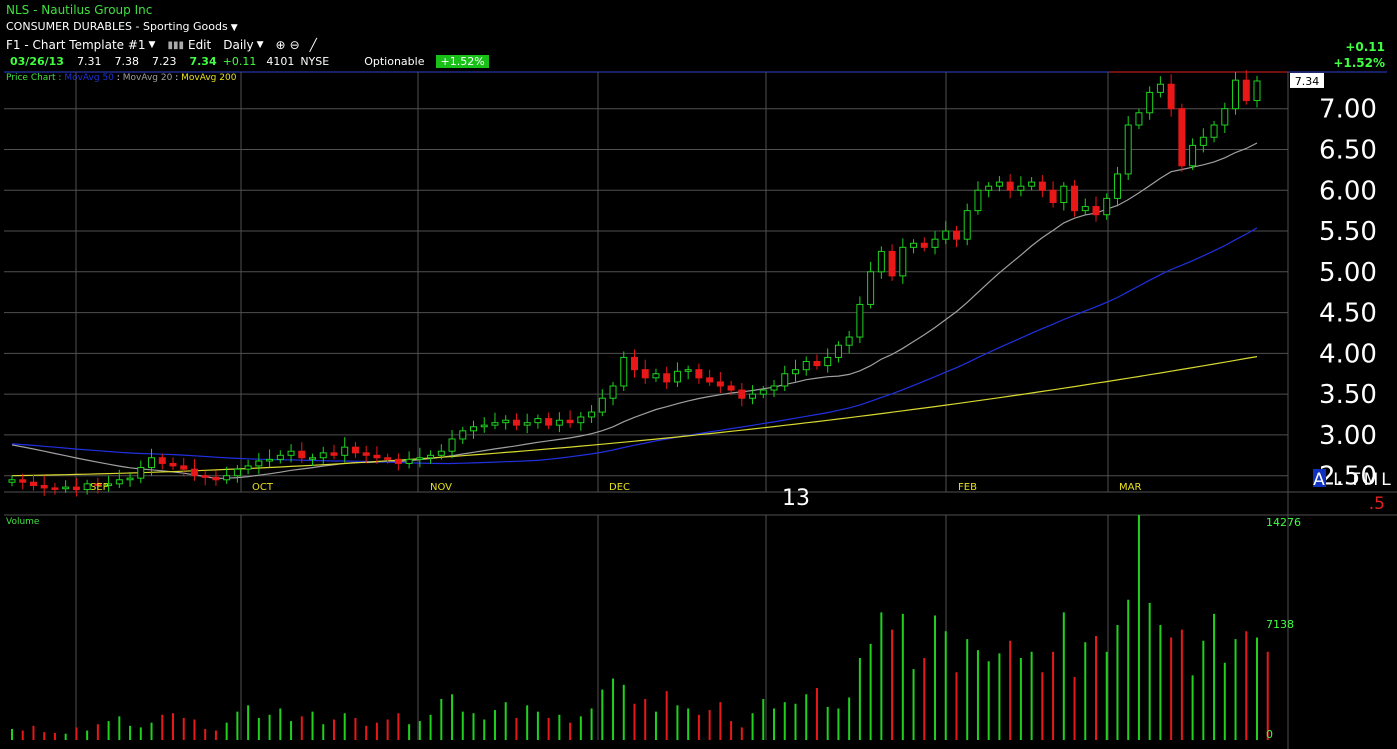 The height and width of the screenshot is (749, 1397). Describe the element at coordinates (796, 498) in the screenshot. I see `year-label: 13` at that location.